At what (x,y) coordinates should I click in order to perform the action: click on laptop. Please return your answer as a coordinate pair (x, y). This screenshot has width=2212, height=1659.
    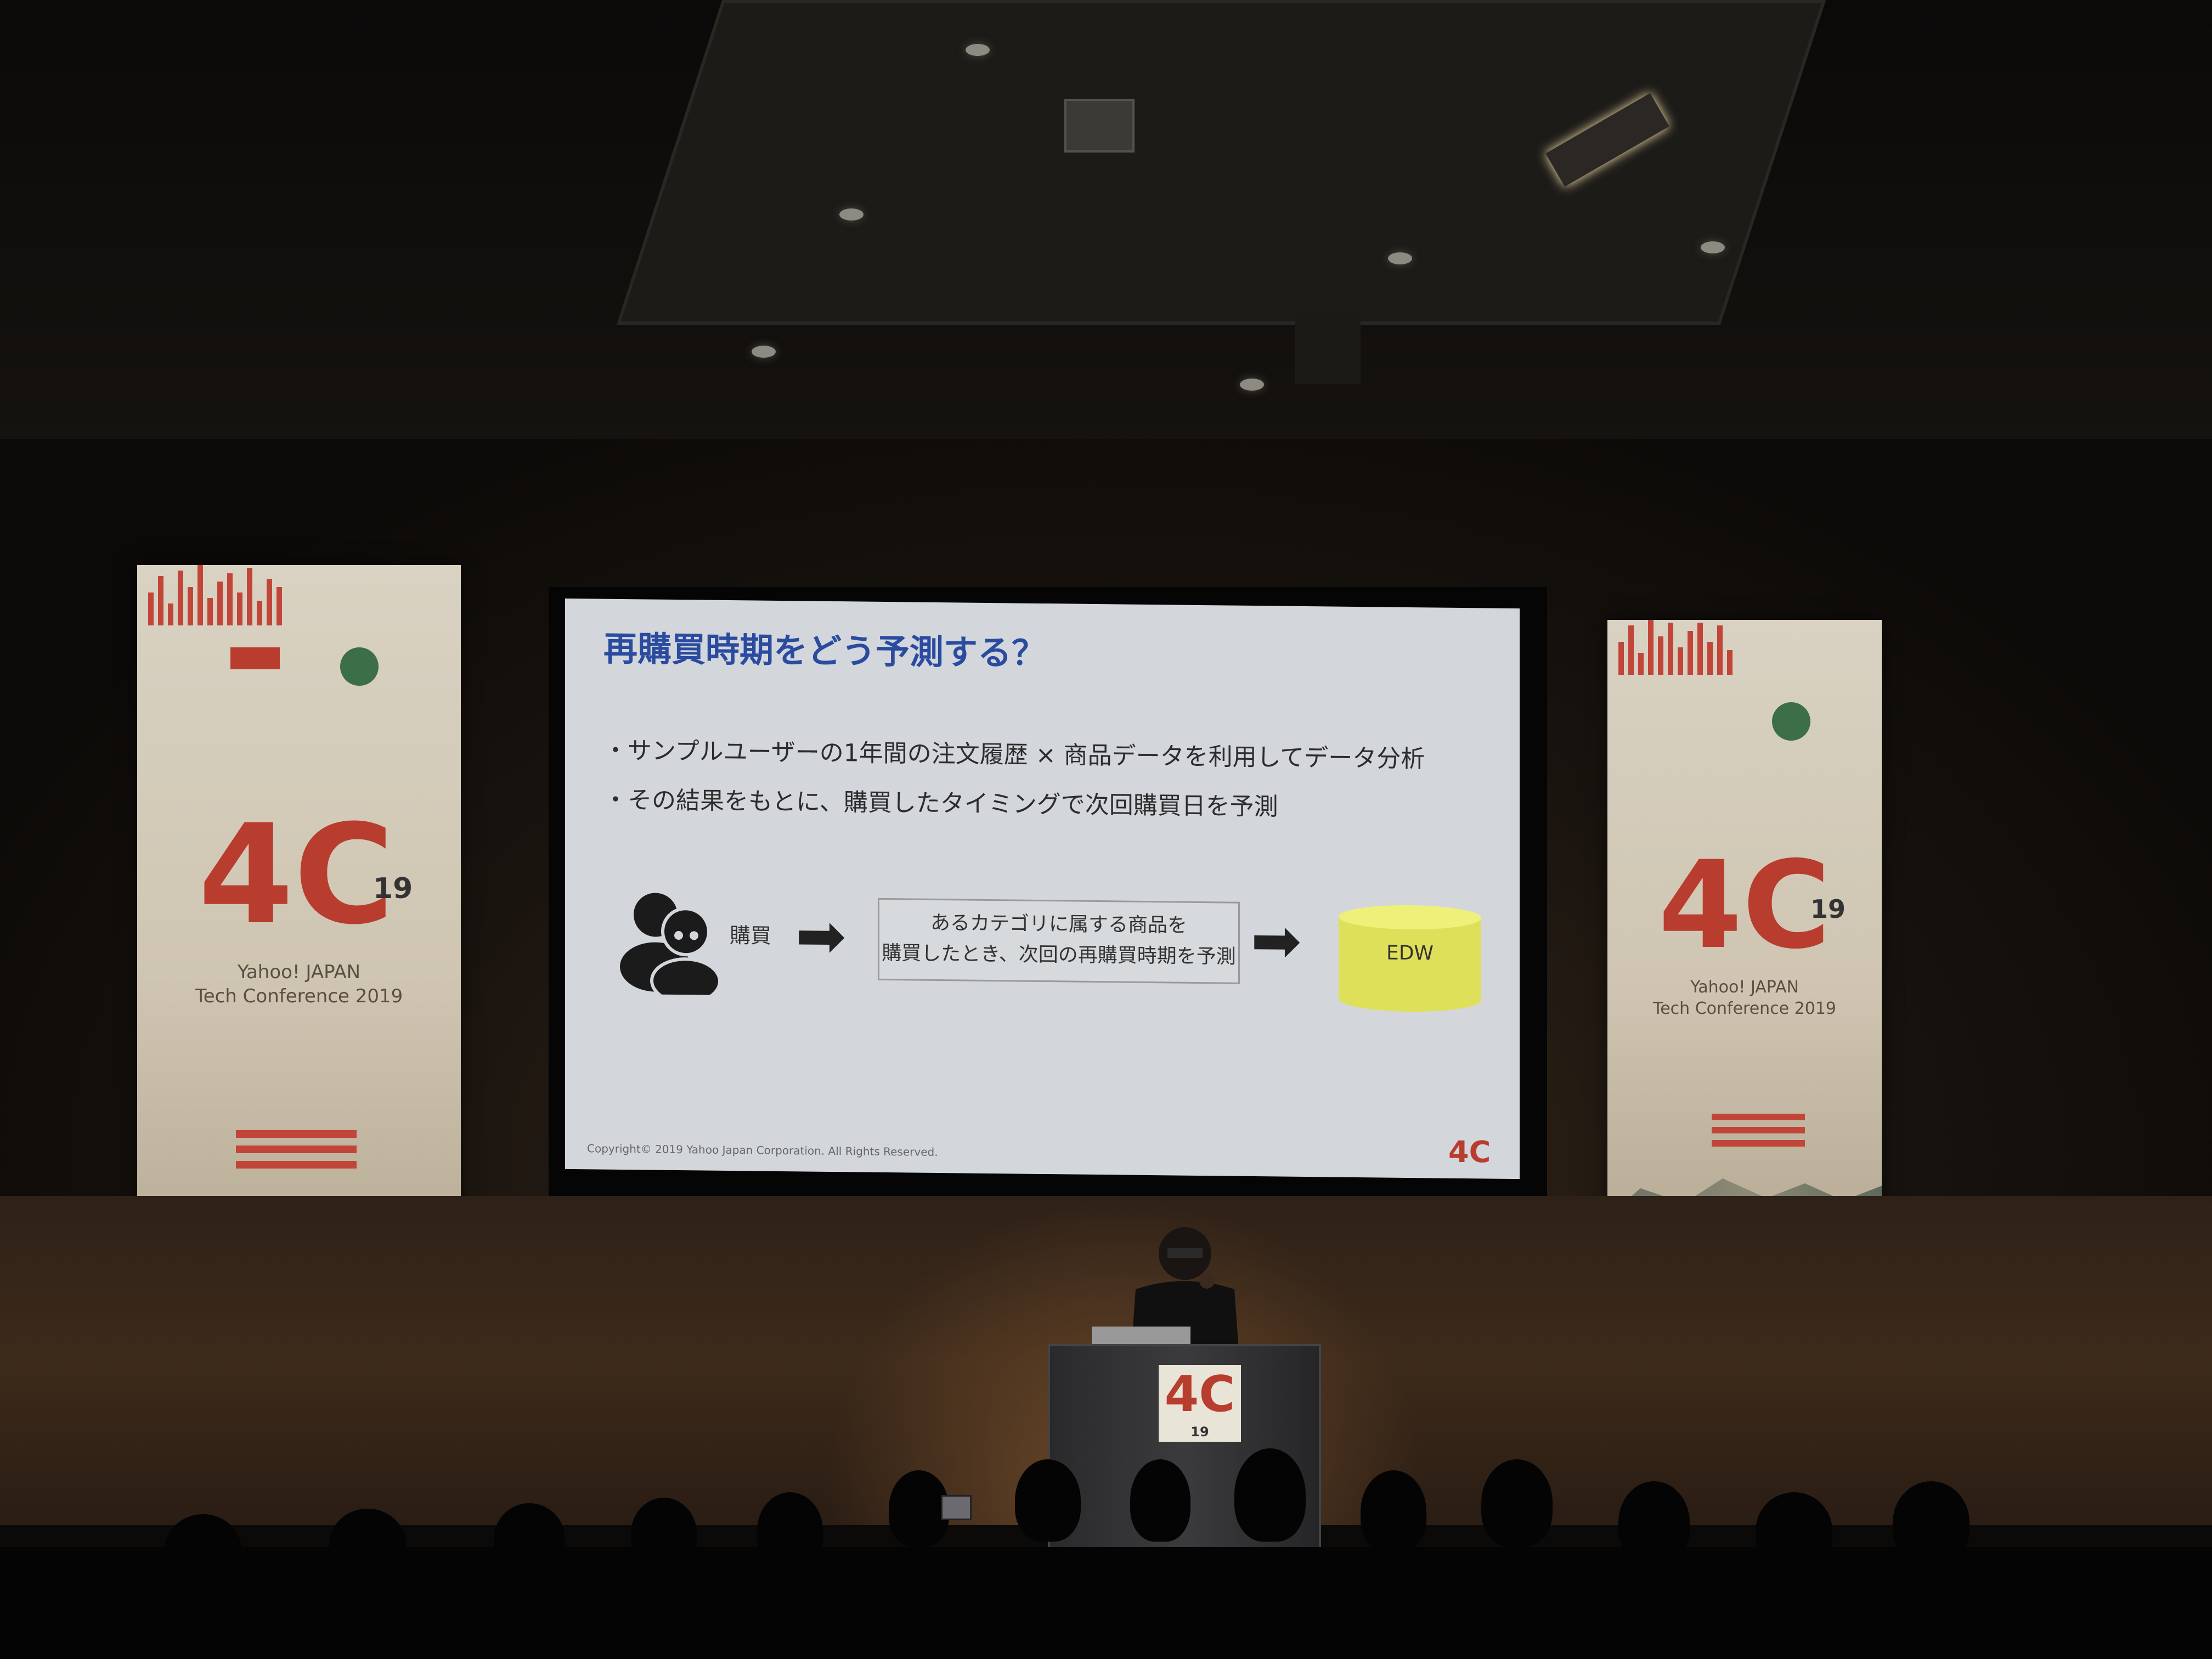
    Looking at the image, I should click on (1141, 1336).